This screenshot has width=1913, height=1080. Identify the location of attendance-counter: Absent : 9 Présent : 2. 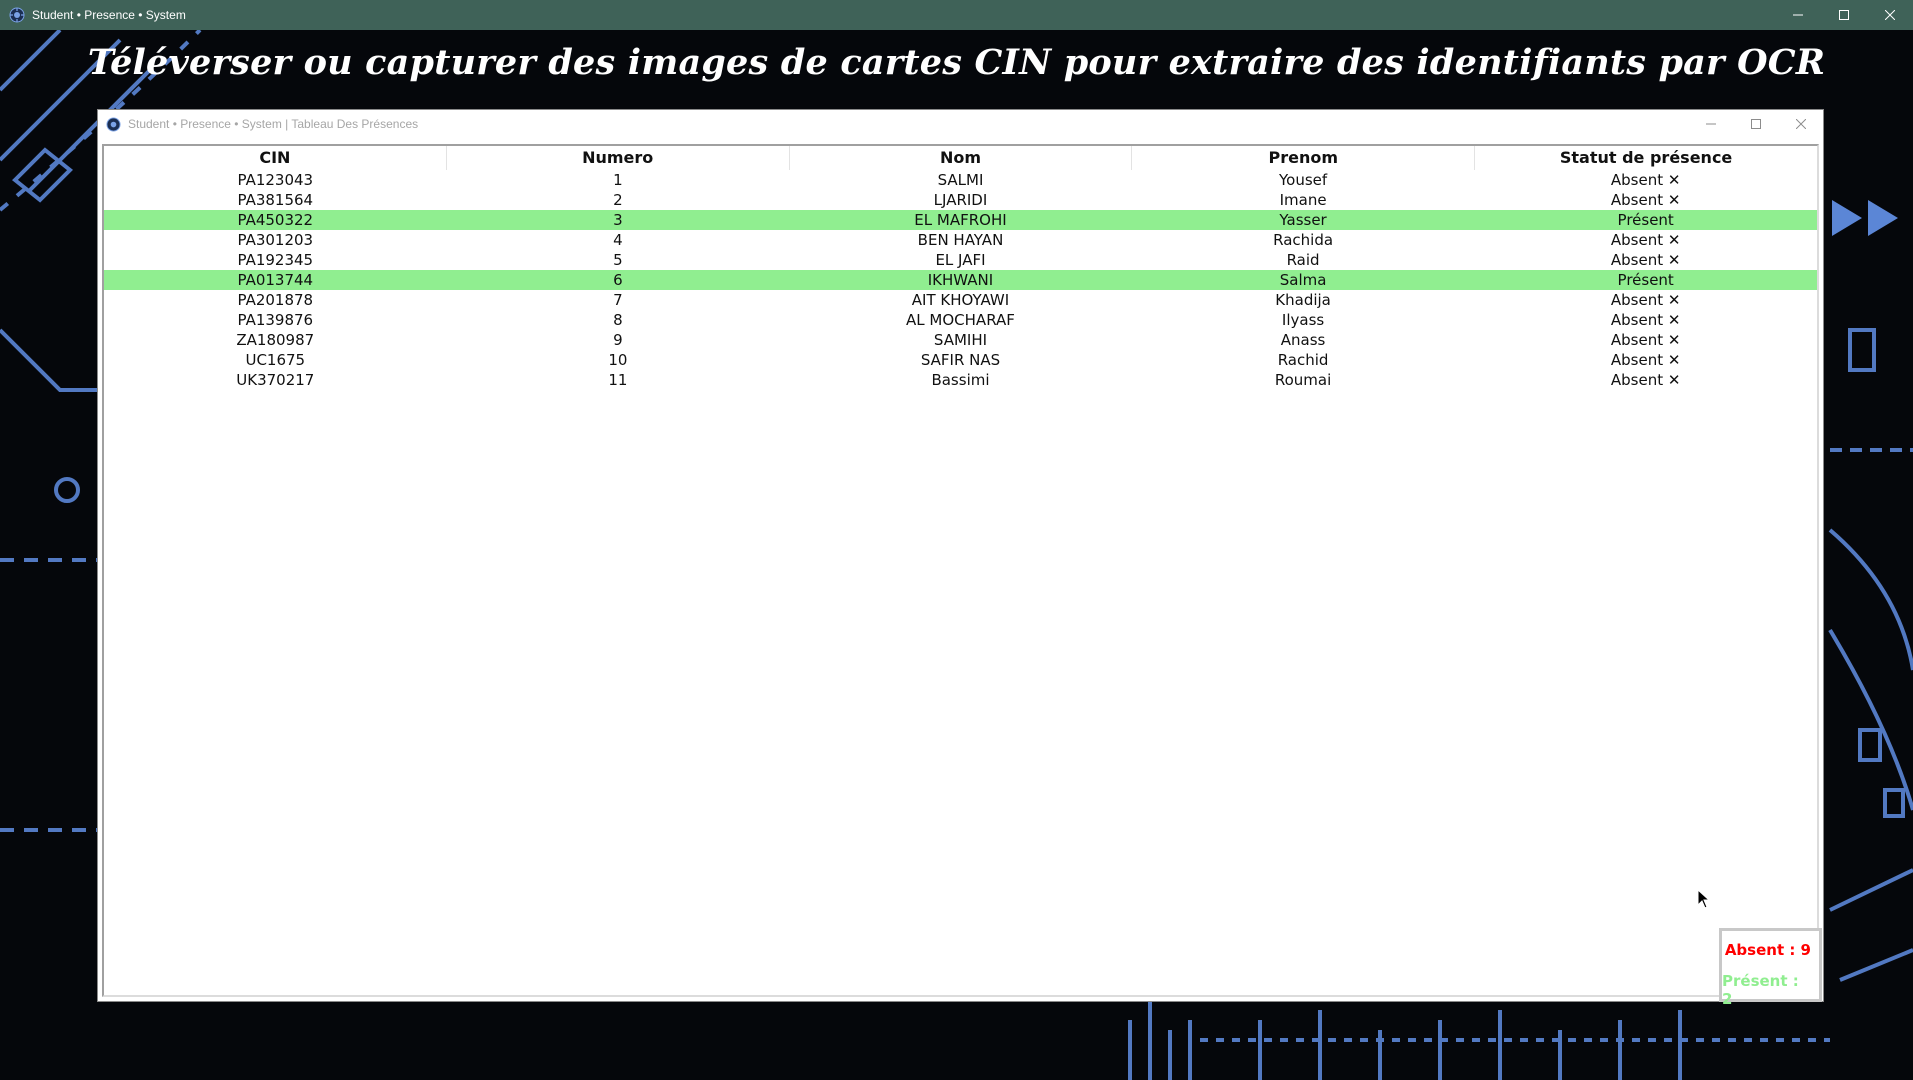
(1770, 968).